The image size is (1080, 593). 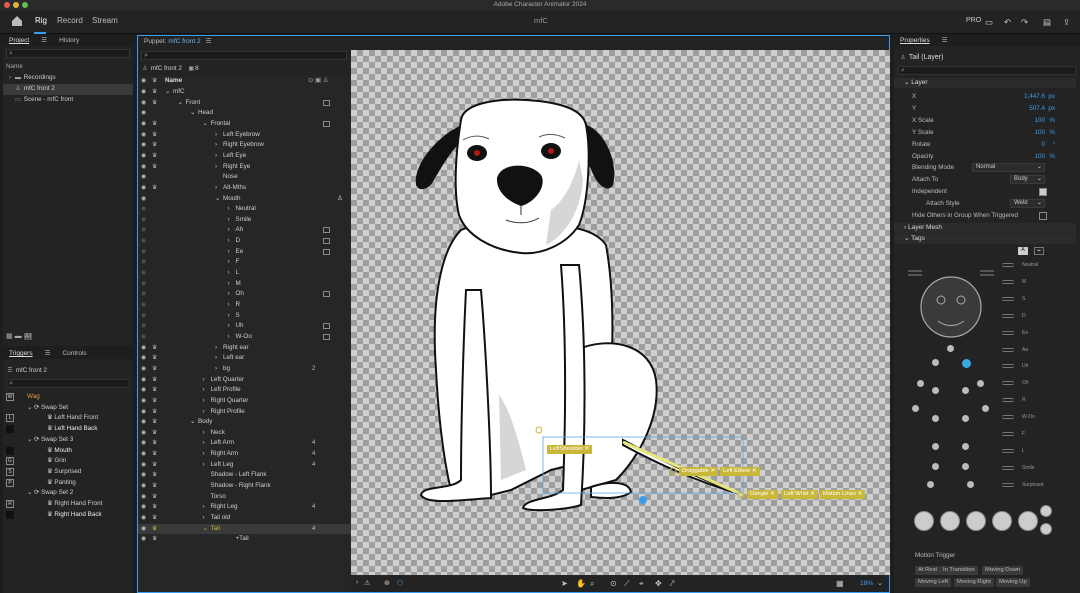 What do you see at coordinates (21, 353) in the screenshot?
I see `tab-triggers: Triggers` at bounding box center [21, 353].